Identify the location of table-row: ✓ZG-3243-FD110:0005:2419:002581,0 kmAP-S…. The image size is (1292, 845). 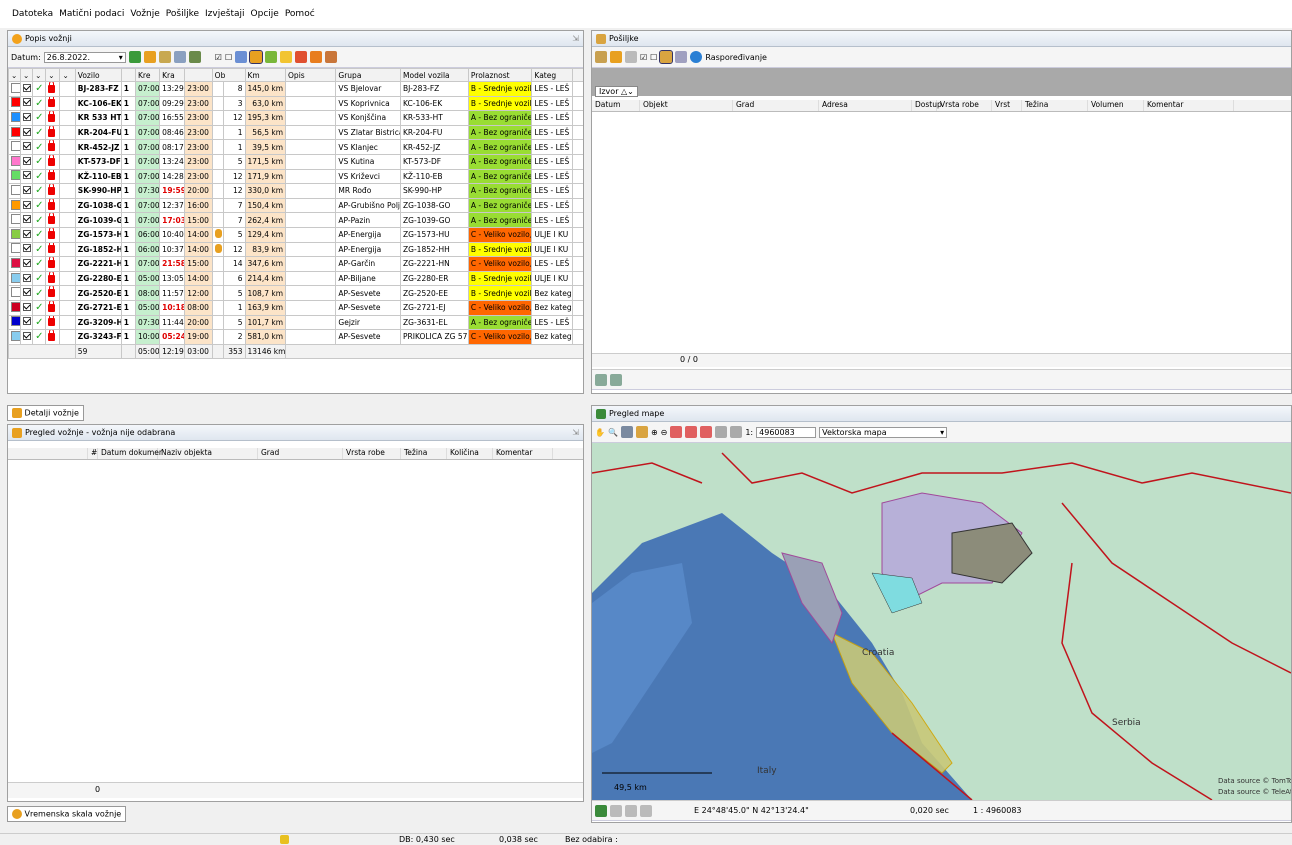
(295, 337).